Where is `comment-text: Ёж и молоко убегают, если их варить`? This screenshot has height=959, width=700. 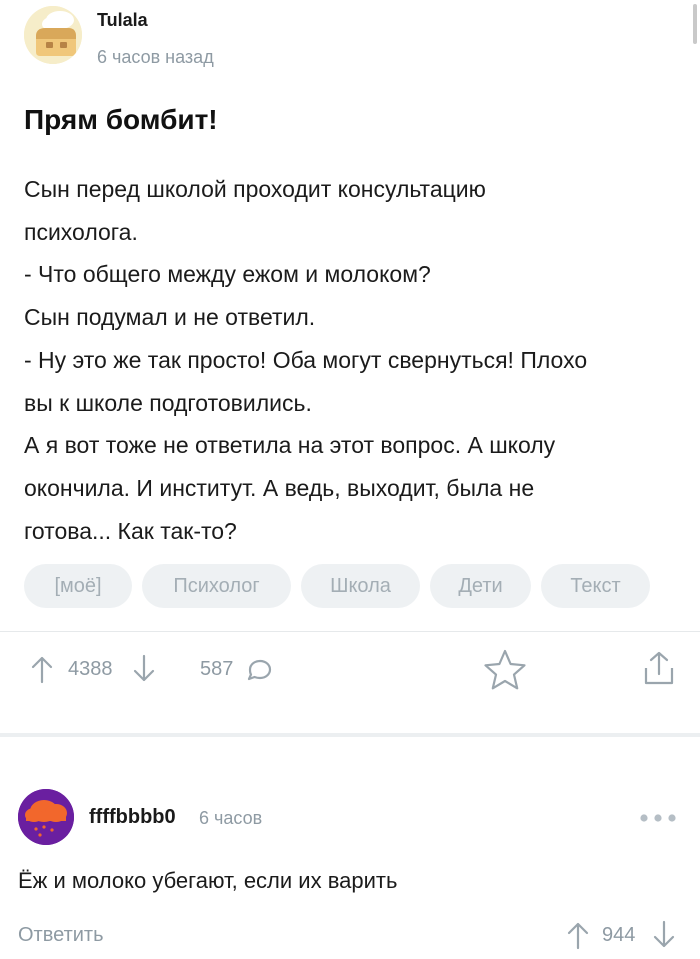 comment-text: Ёж и молоко убегают, если их варить is located at coordinates (208, 880).